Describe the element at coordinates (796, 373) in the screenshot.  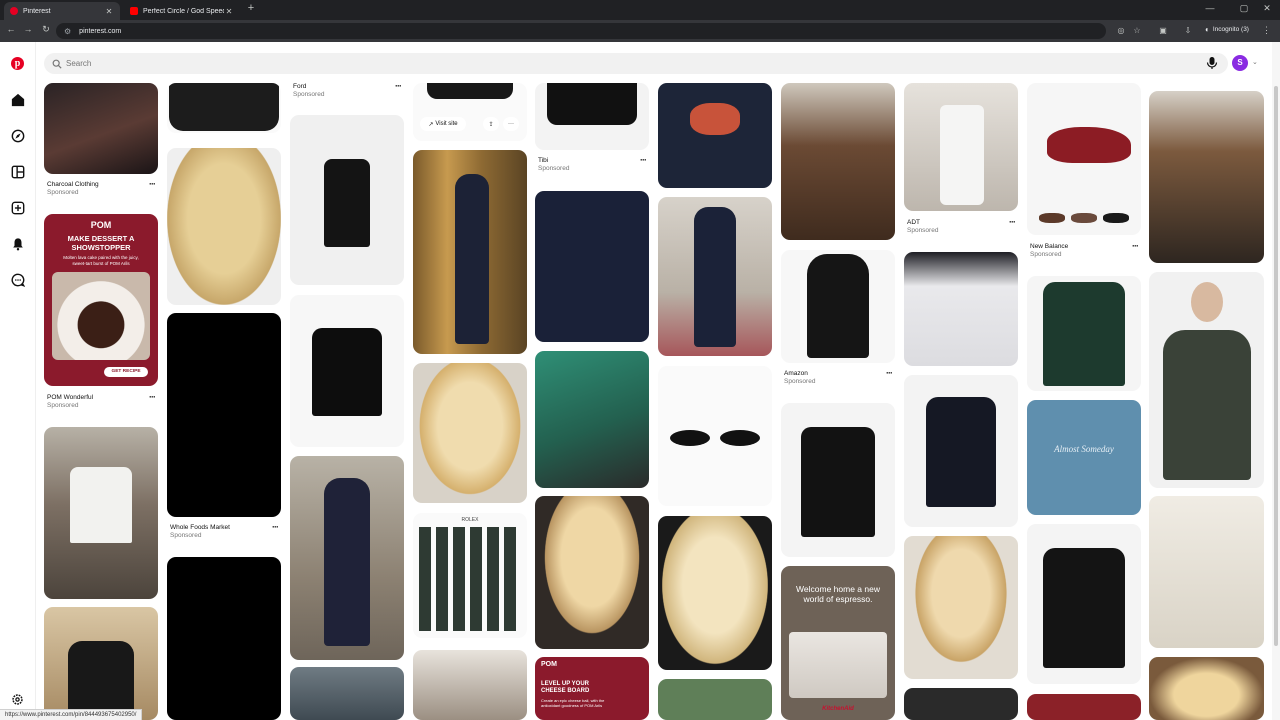
I see `pin-advertiser: Amazon` at that location.